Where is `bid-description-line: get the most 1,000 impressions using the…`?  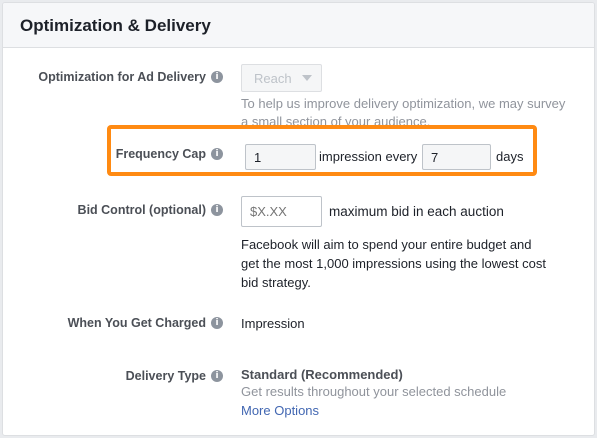
bid-description-line: get the most 1,000 impressions using the… is located at coordinates (393, 263).